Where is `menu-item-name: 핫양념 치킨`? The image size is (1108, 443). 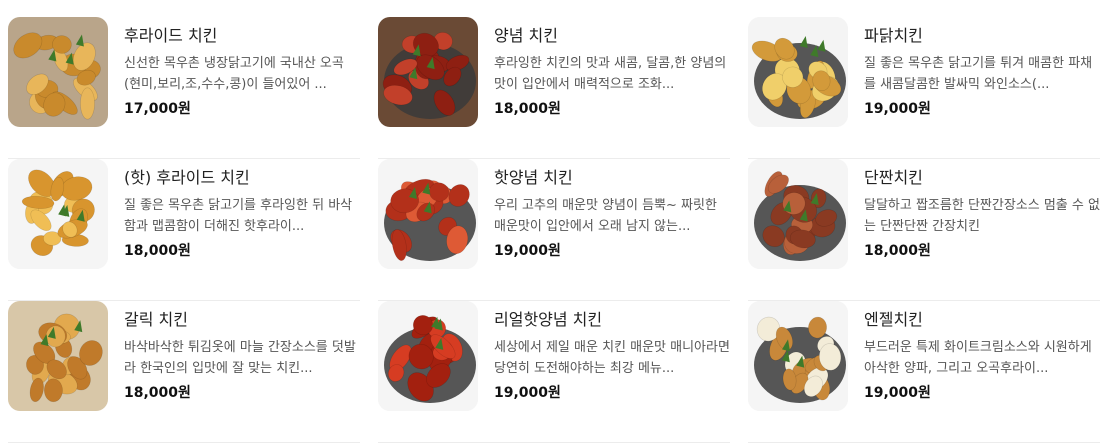 menu-item-name: 핫양념 치킨 is located at coordinates (533, 177).